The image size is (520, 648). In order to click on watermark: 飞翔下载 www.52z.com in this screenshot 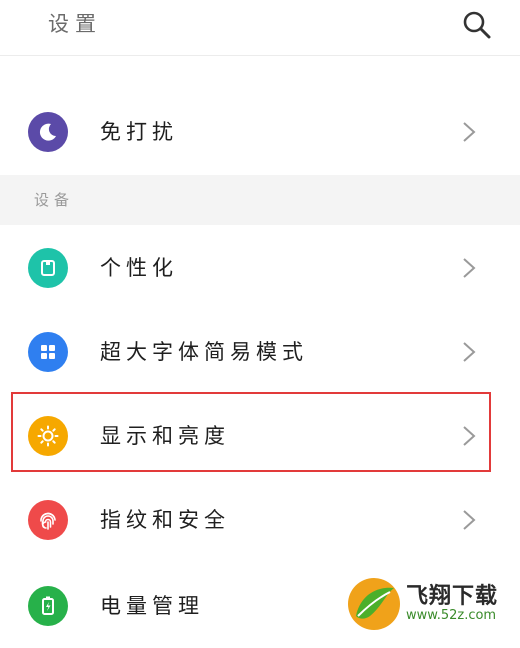, I will do `click(432, 603)`.